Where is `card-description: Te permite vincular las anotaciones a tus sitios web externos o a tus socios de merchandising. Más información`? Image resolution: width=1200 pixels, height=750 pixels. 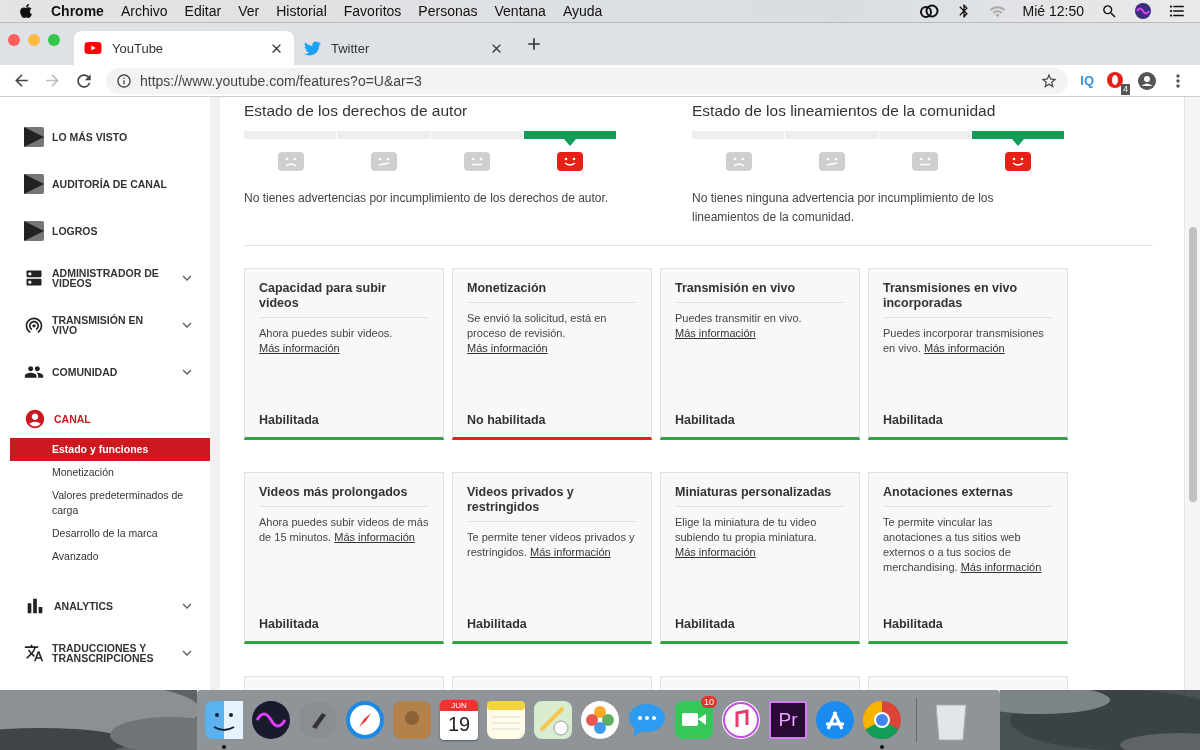 card-description: Te permite vincular las anotaciones a tus sitios web externos o a tus socios de merchandising. Más información is located at coordinates (963, 545).